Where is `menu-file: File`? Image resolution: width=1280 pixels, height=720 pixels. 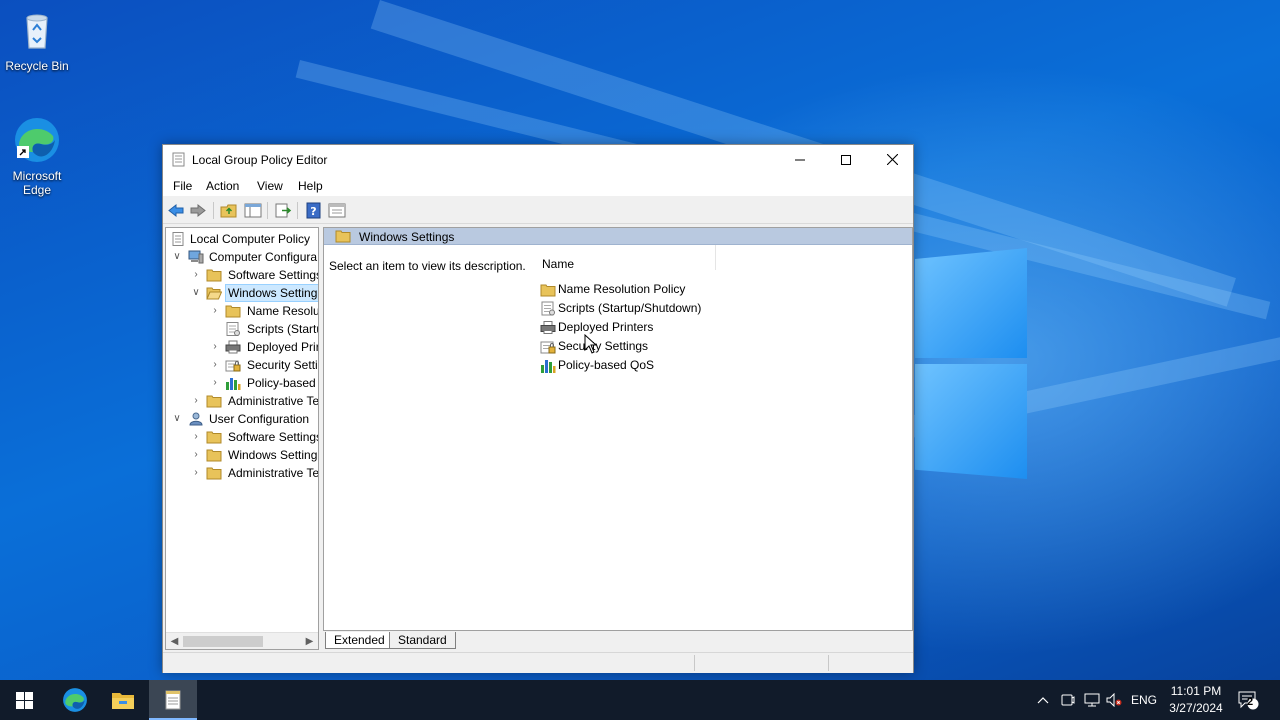
menu-file: File is located at coordinates (182, 186).